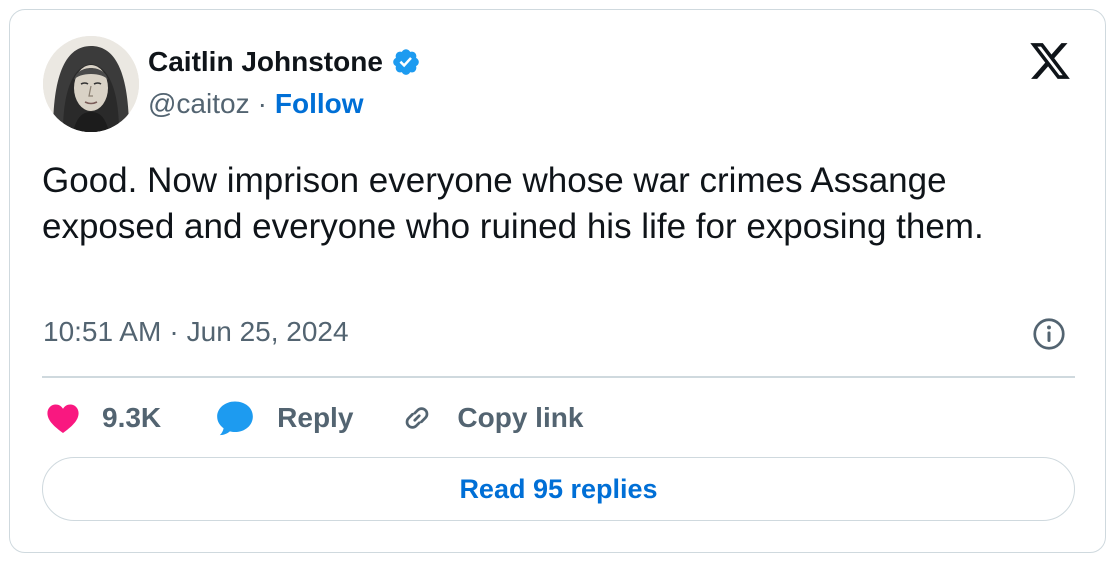 This screenshot has height=566, width=1118. I want to click on like-button: 9.3K, so click(103, 418).